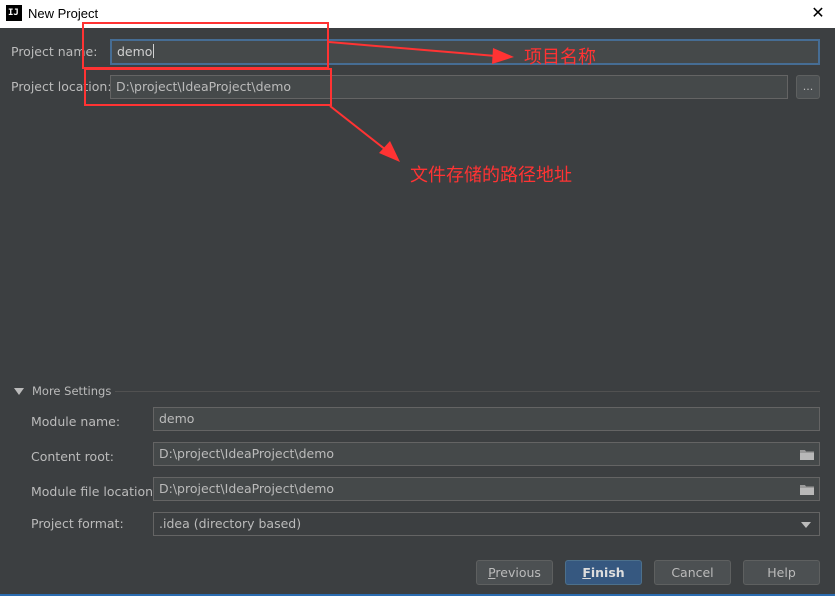  What do you see at coordinates (486, 419) in the screenshot?
I see `module-name-input: demo` at bounding box center [486, 419].